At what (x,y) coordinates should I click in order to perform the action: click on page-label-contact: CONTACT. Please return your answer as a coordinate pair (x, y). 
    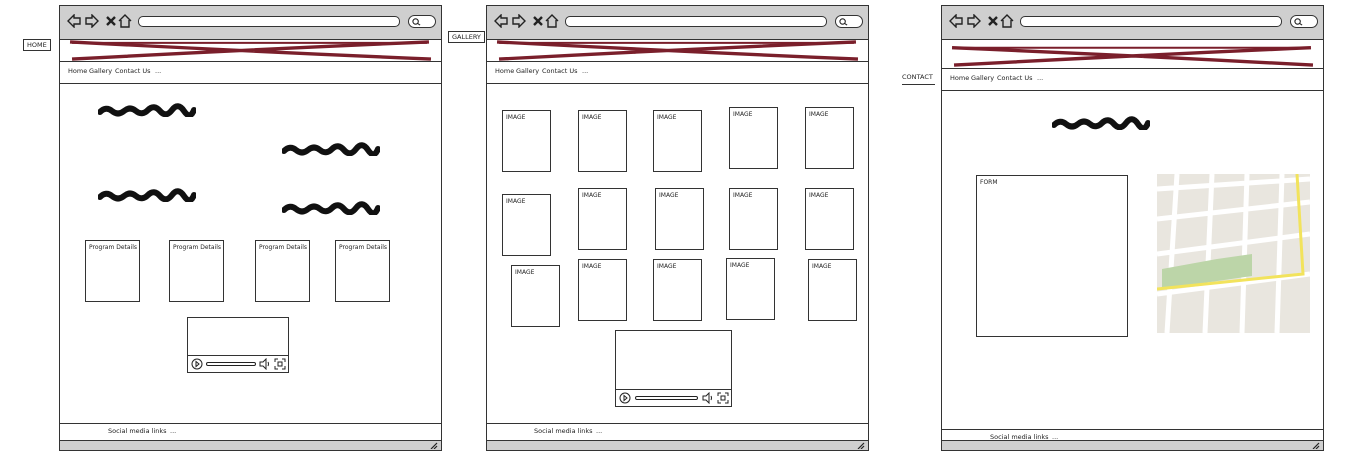
    Looking at the image, I should click on (918, 79).